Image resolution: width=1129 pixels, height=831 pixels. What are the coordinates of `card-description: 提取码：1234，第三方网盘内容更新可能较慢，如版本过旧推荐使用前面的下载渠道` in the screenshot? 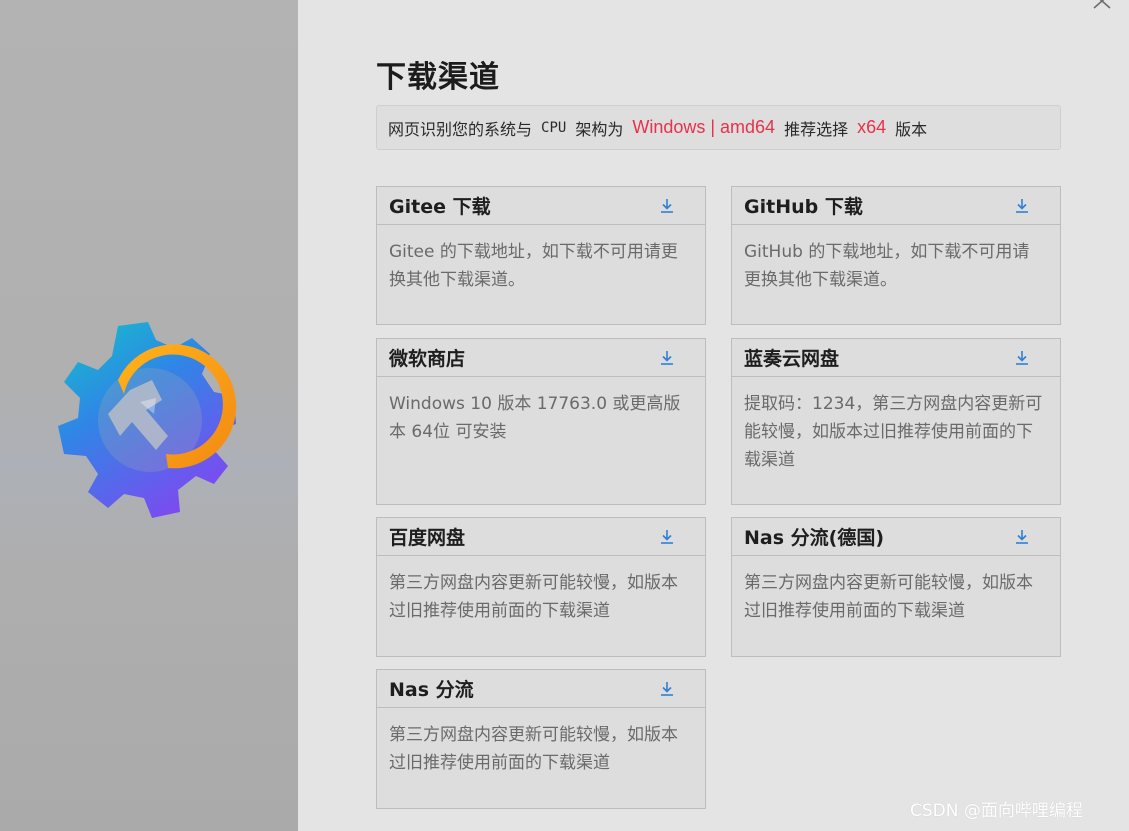 It's located at (893, 432).